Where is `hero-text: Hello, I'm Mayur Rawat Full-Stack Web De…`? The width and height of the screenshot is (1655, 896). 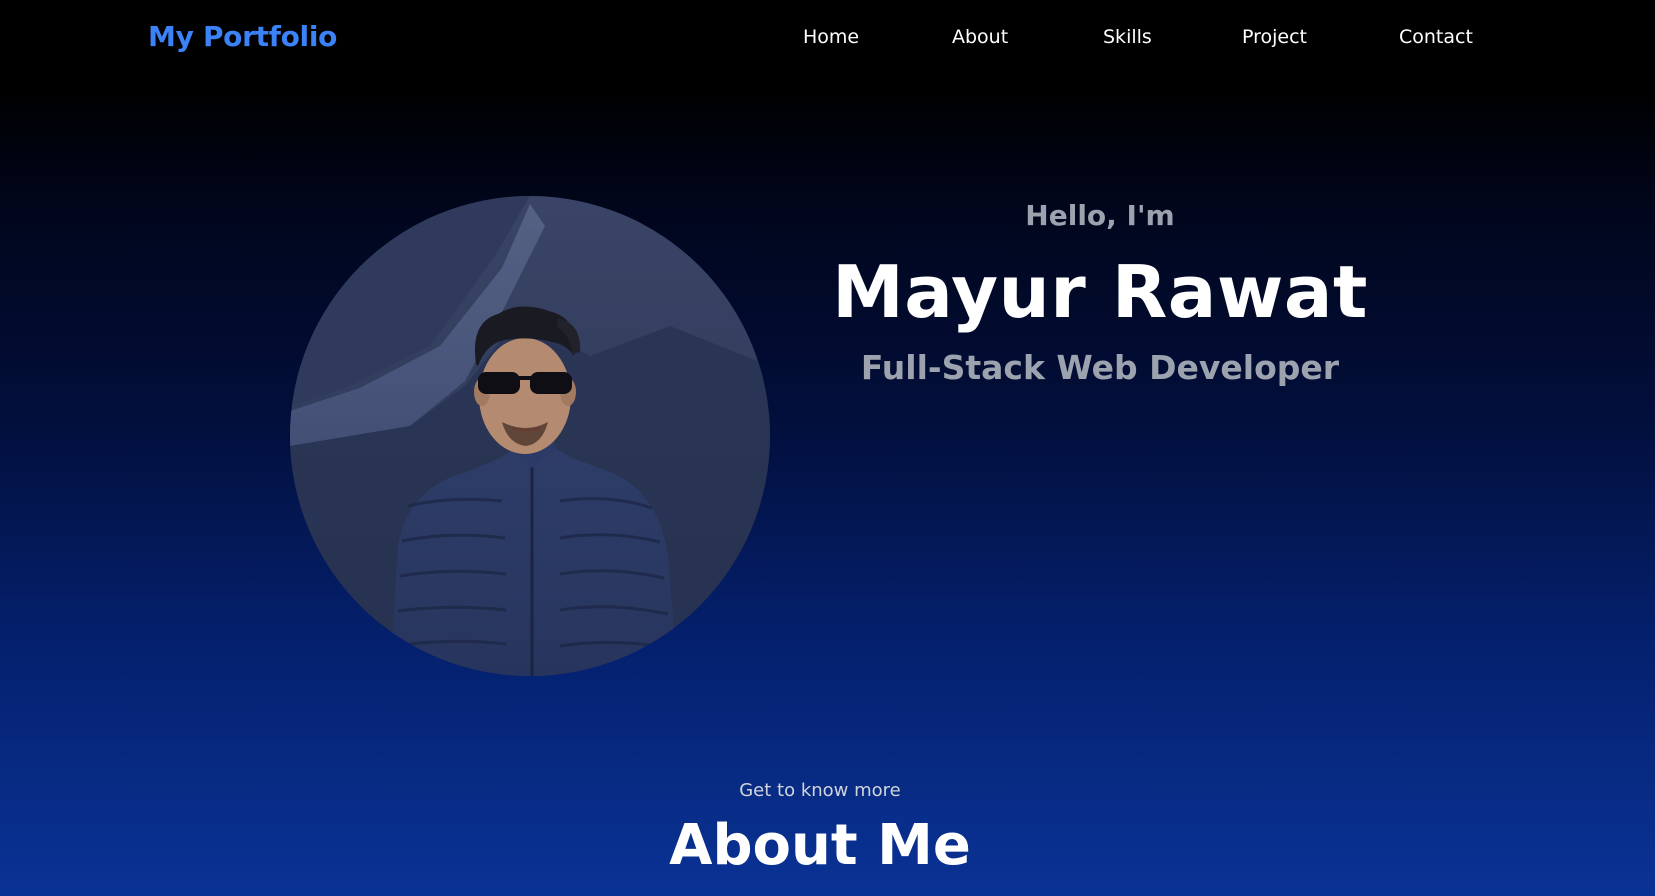 hero-text: Hello, I'm Mayur Rawat Full-Stack Web De… is located at coordinates (1100, 292).